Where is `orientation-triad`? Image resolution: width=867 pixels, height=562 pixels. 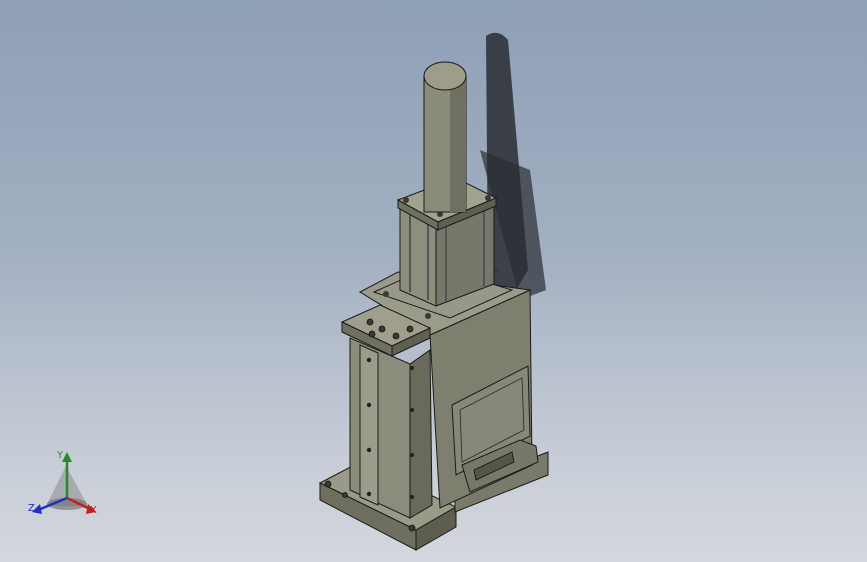 orientation-triad is located at coordinates (64, 483).